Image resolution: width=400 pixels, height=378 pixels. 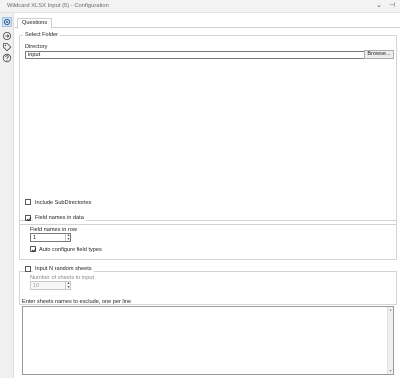 What do you see at coordinates (28, 202) in the screenshot?
I see `include-subdirectories-checkbox` at bounding box center [28, 202].